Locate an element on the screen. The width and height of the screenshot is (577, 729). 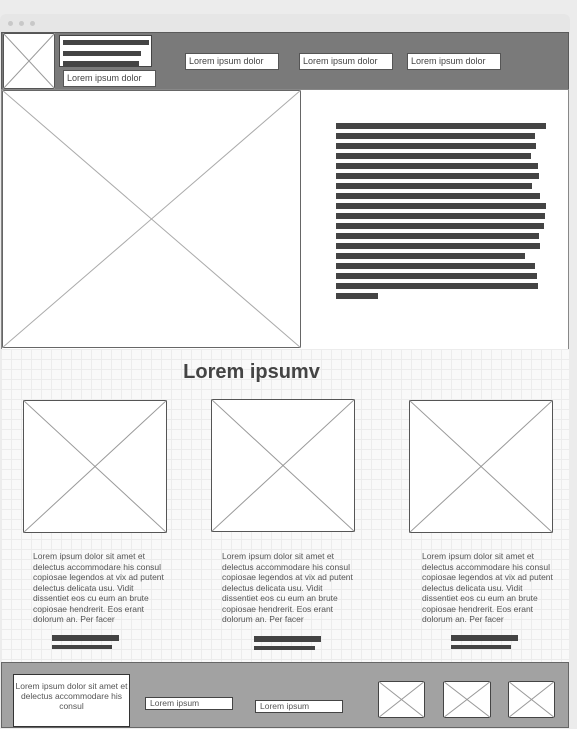
site-title-block is located at coordinates (105, 51).